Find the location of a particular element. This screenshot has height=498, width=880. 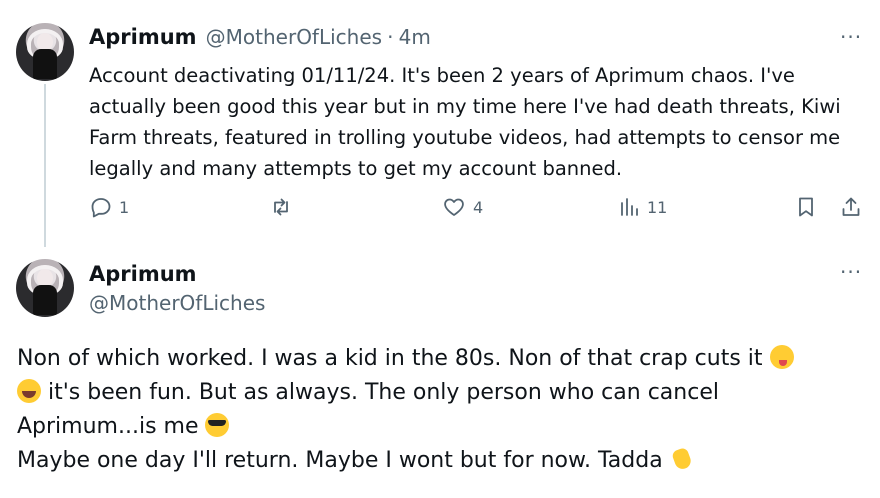

repost-button is located at coordinates (281, 207).